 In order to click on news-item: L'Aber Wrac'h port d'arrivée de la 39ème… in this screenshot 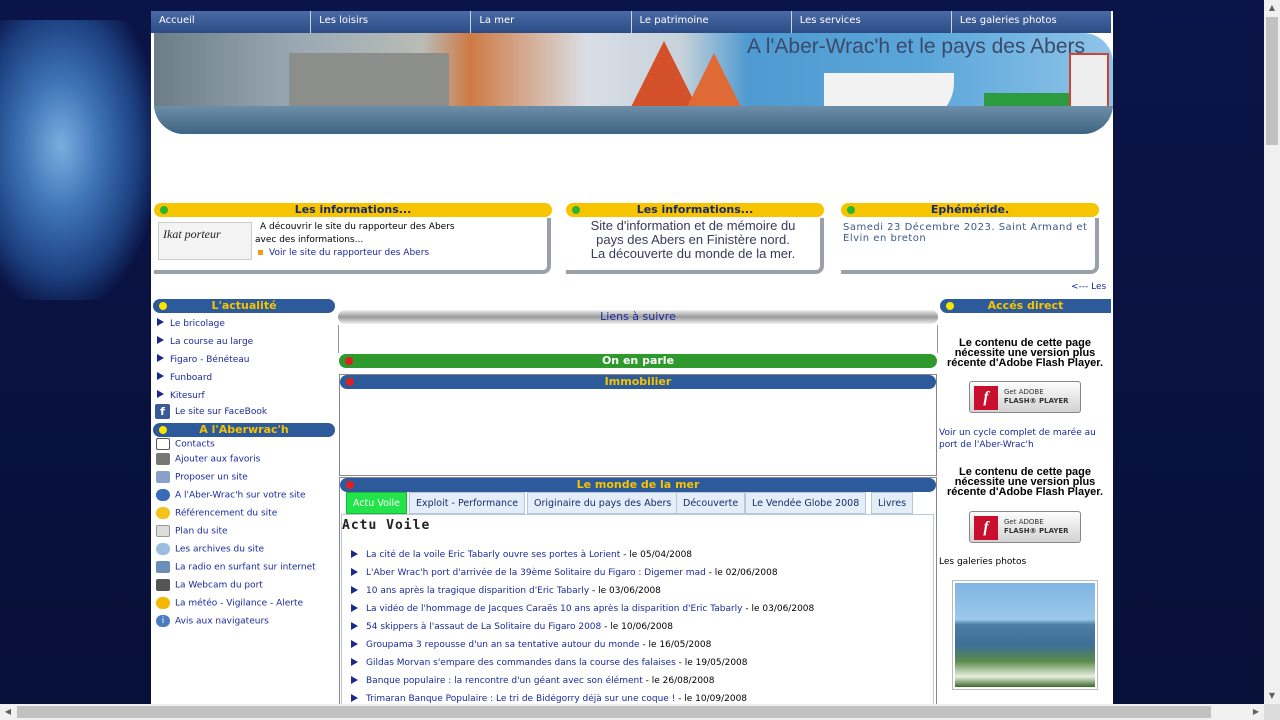, I will do `click(564, 573)`.